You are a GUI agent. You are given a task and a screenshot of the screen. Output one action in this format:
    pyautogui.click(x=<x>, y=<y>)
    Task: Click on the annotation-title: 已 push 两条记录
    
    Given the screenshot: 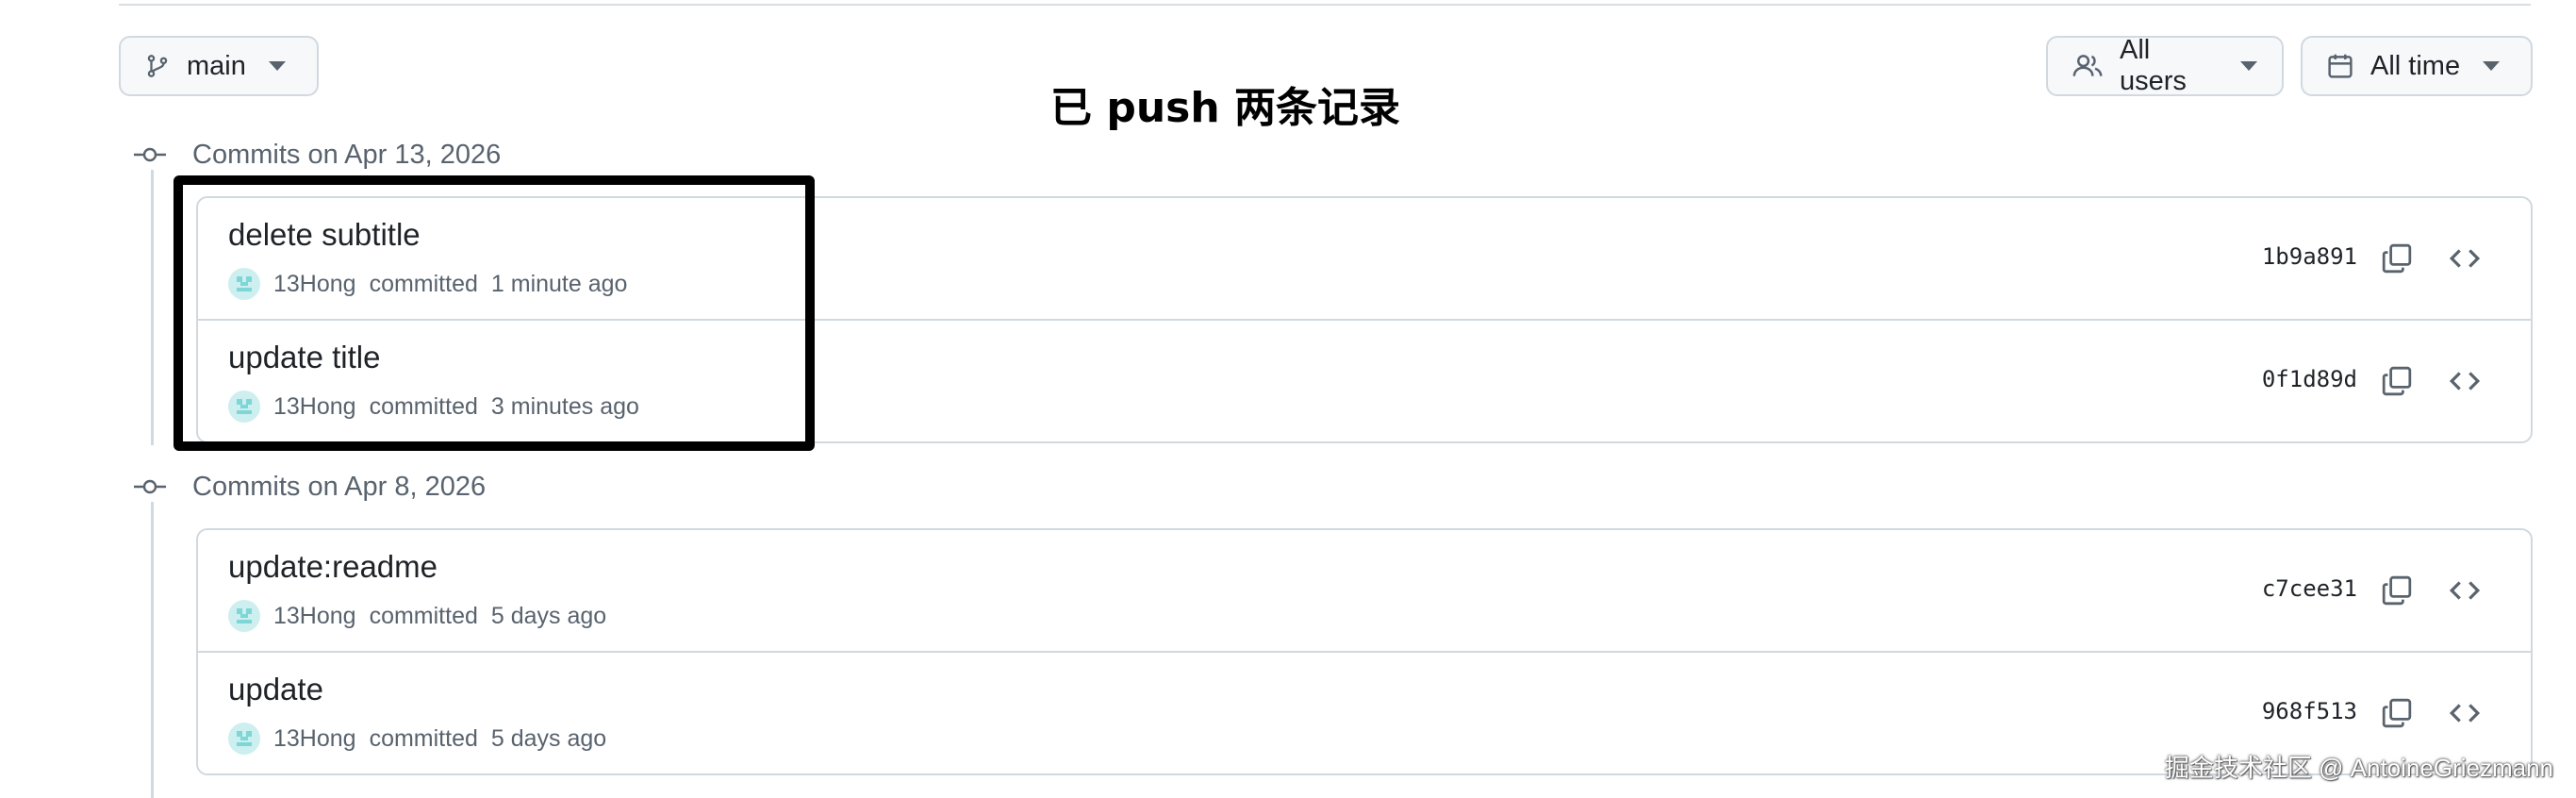 What is the action you would take?
    pyautogui.click(x=1225, y=108)
    